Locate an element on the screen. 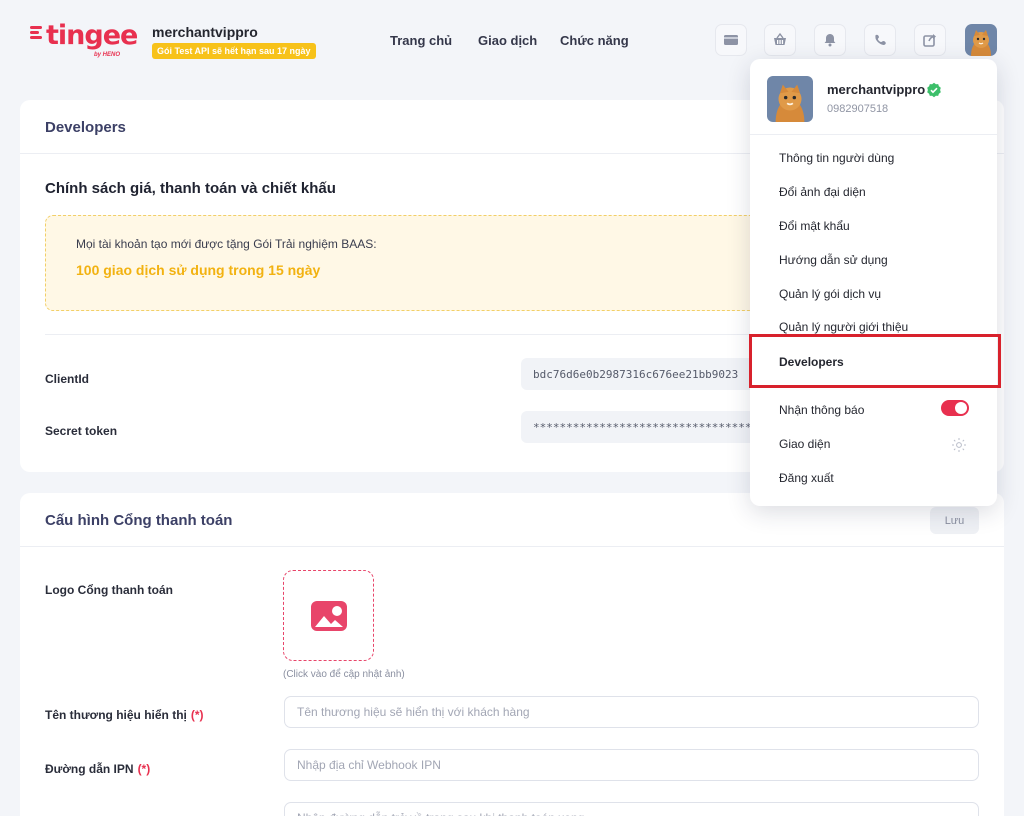 The height and width of the screenshot is (816, 1024). brand-name-label: Tên thương hiệu hiển thị (*) is located at coordinates (124, 715).